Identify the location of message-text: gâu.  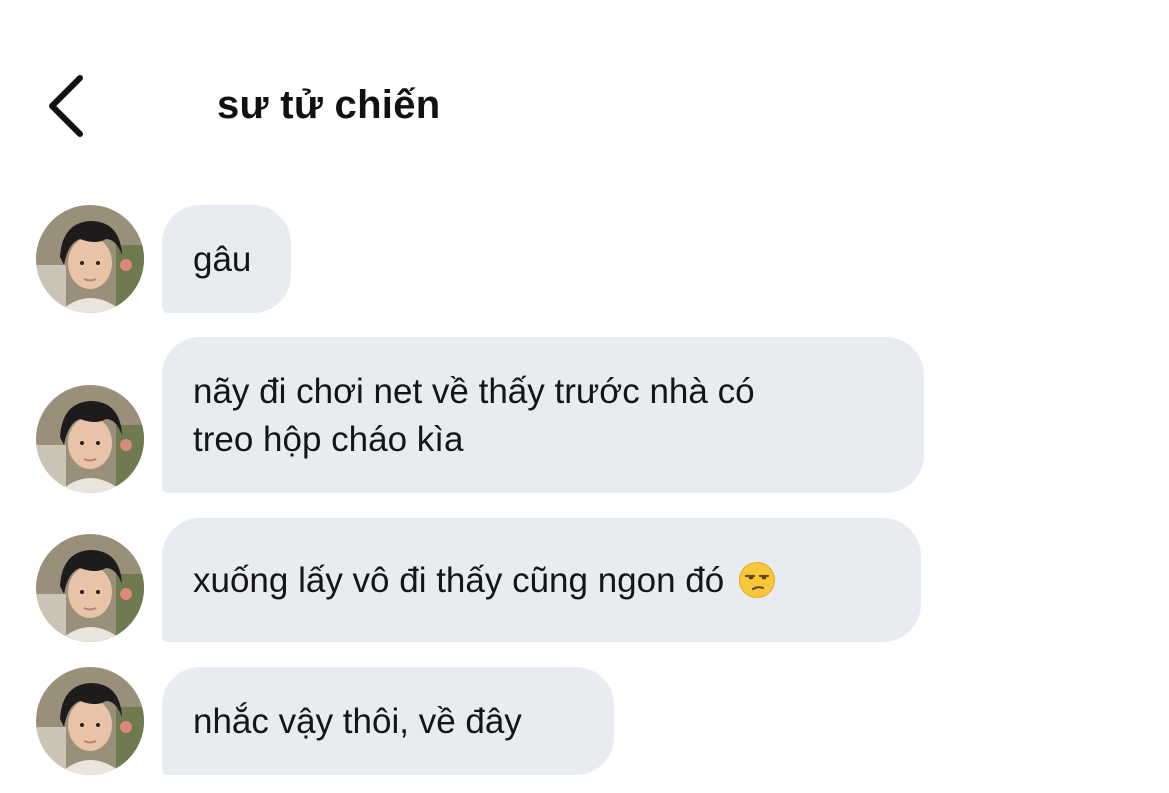
(222, 259).